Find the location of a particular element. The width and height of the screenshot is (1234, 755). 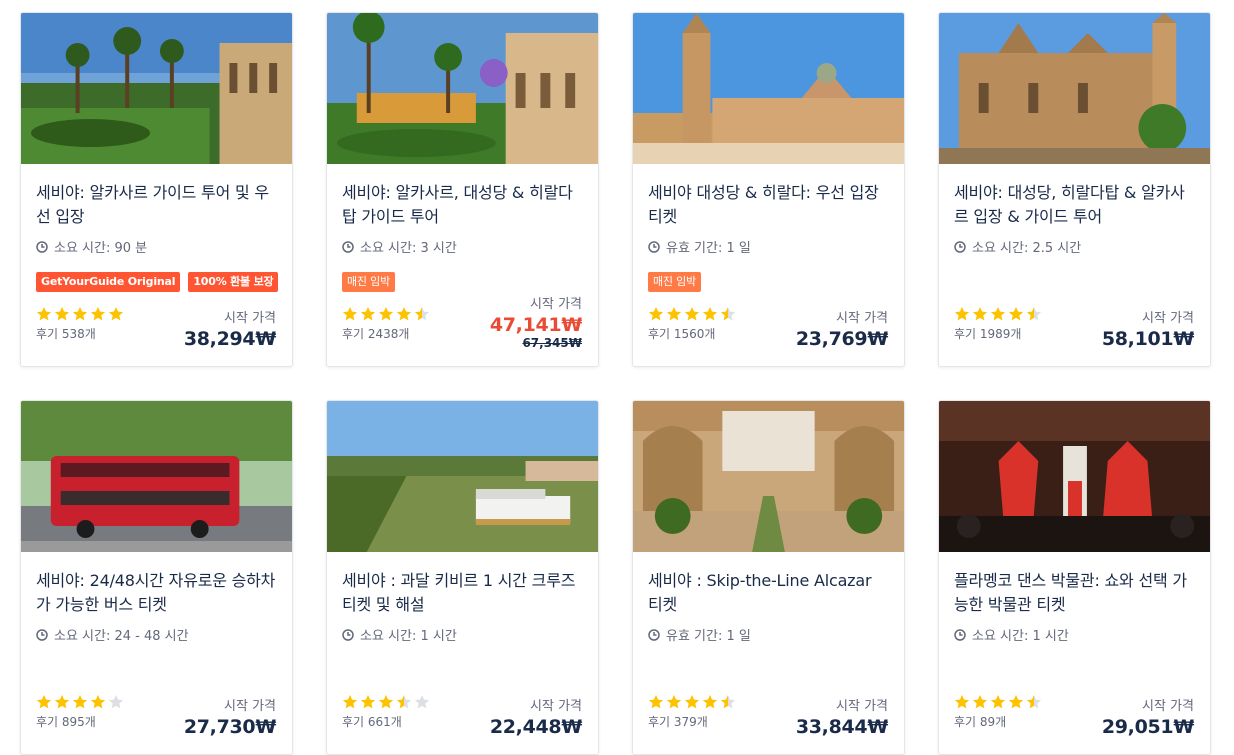

activity-title: 세비야: 24/48시간 자유로운 승하차가 가능한 버스 티켓 is located at coordinates (157, 593).